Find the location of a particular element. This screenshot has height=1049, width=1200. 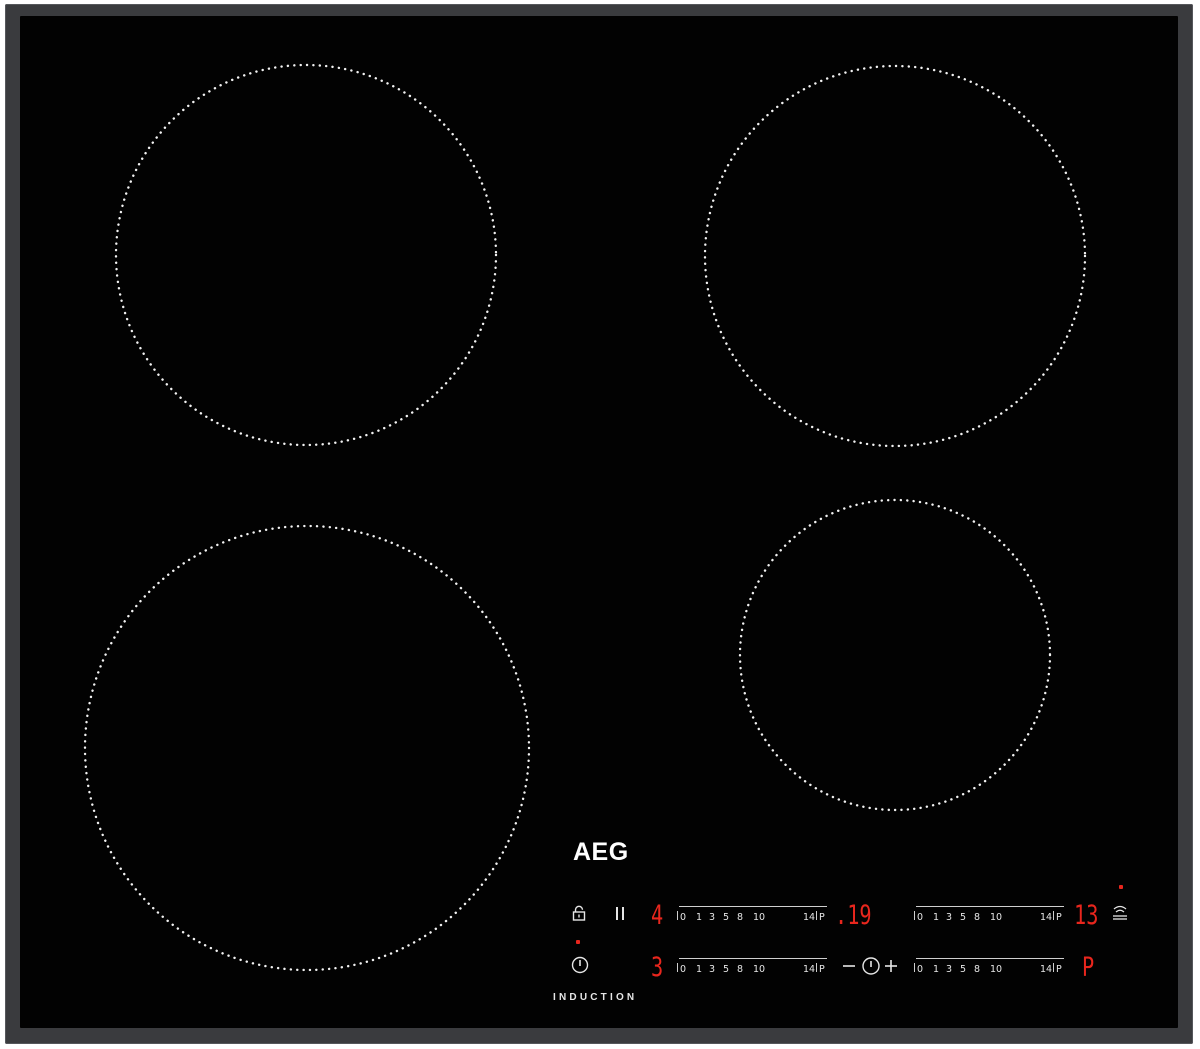

induction-label: INDUCTION is located at coordinates (595, 997).